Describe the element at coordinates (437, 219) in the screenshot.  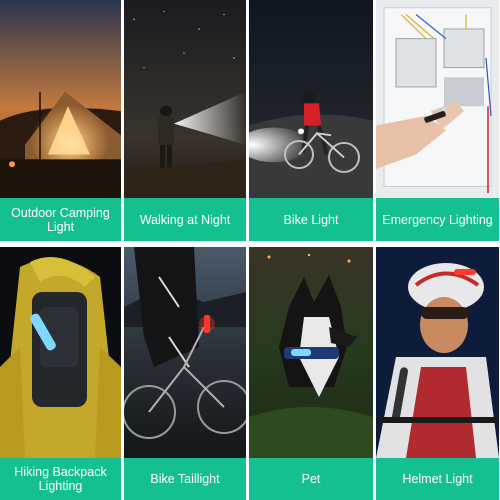
I see `caption-emergency: Emergency Lighting` at that location.